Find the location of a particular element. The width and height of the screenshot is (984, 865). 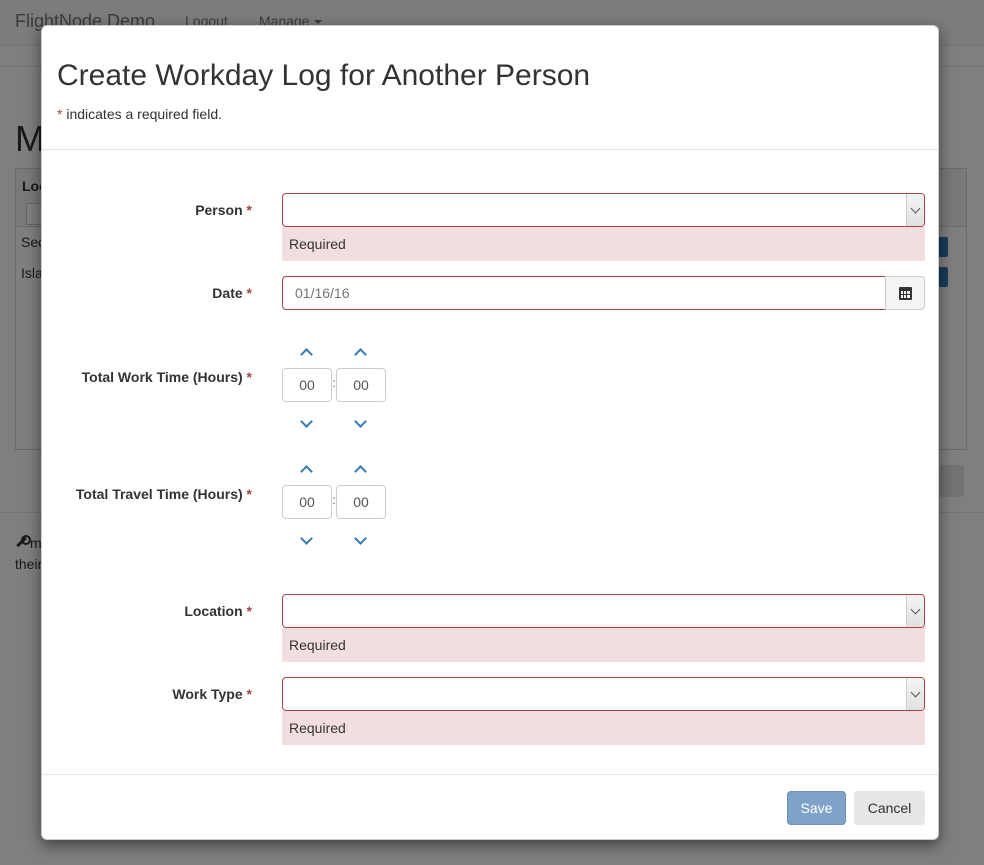

date-label: Date * is located at coordinates (147, 293).